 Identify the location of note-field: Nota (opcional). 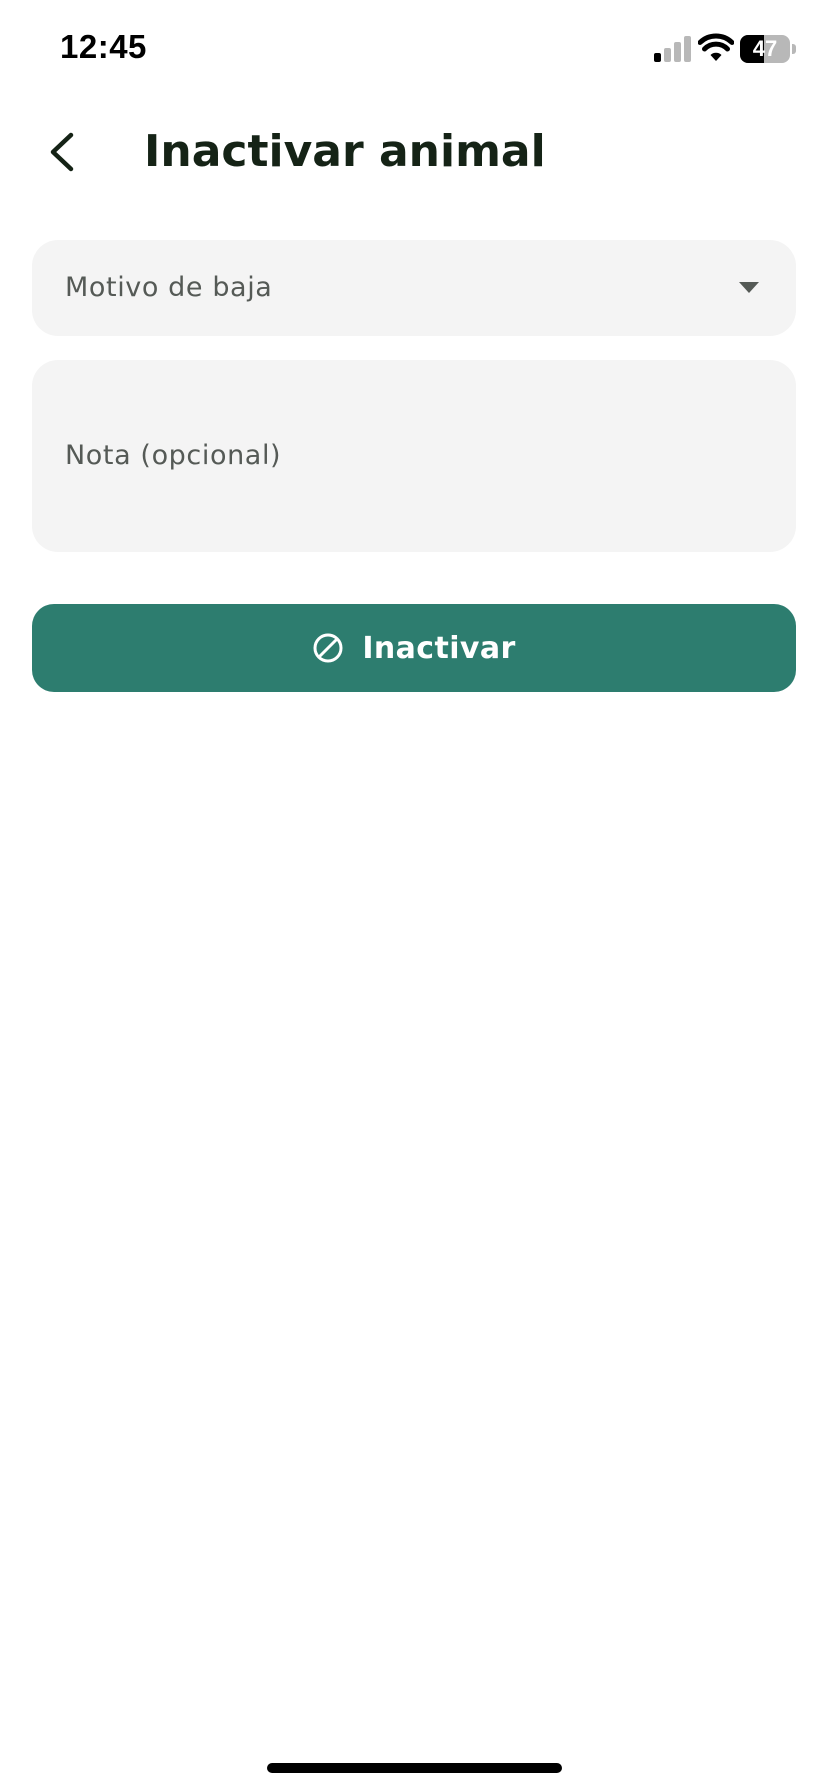
(414, 456).